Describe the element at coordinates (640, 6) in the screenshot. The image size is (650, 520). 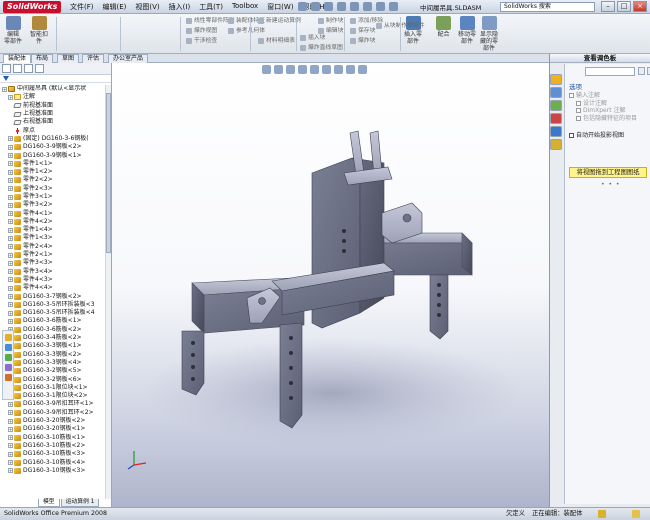
I see `close-button: ×` at that location.